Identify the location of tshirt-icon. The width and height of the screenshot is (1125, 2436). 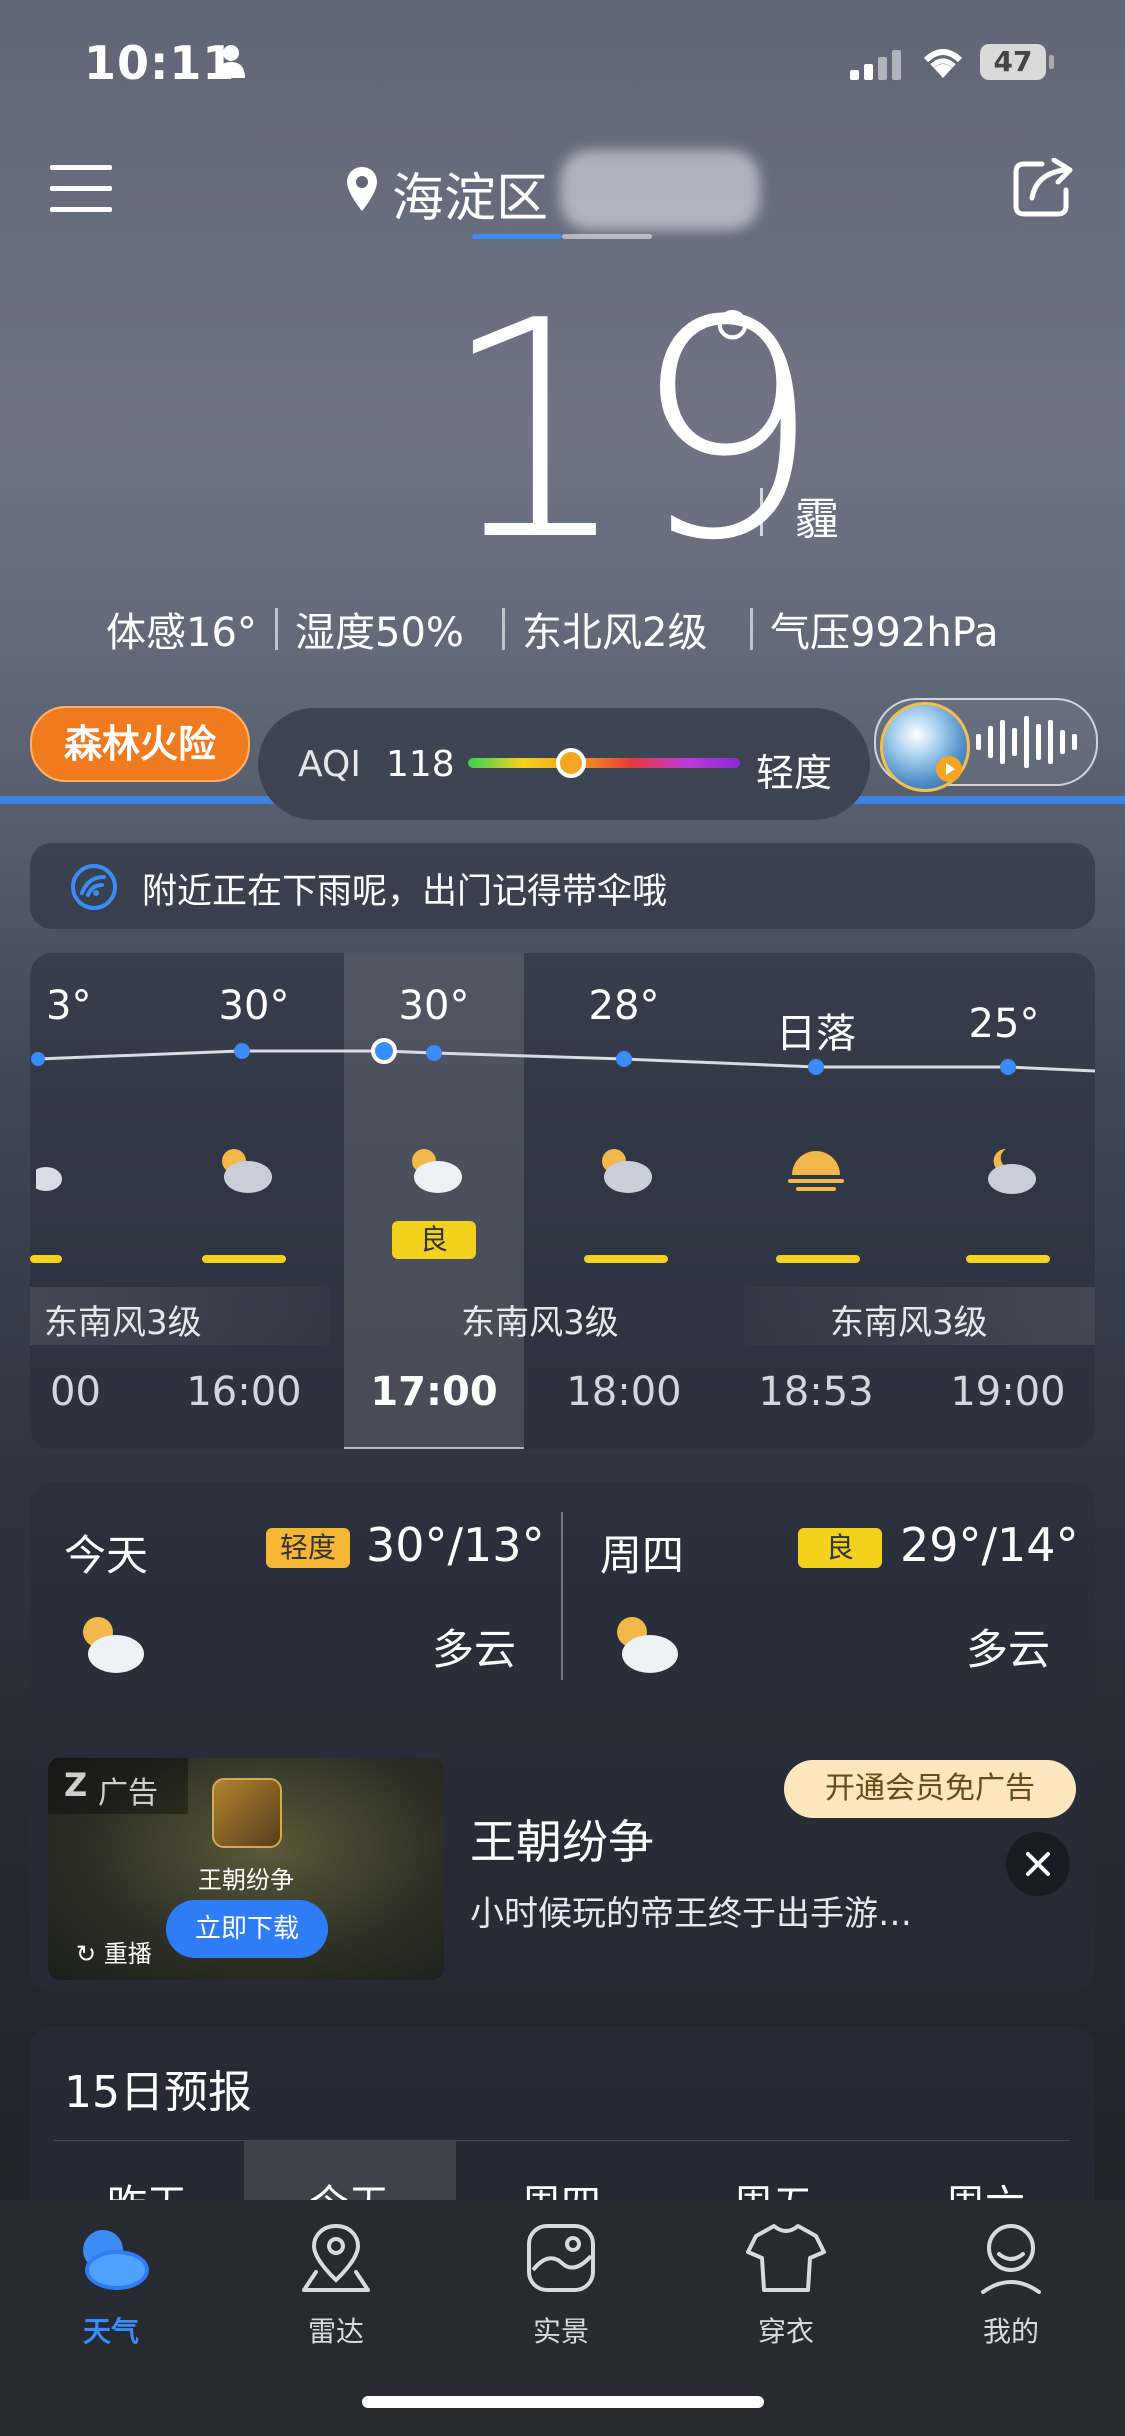
(786, 2258).